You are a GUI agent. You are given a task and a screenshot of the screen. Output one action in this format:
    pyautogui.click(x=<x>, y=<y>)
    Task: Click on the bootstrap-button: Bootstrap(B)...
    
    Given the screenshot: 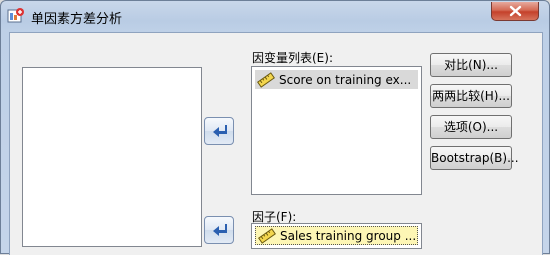 What is the action you would take?
    pyautogui.click(x=474, y=158)
    